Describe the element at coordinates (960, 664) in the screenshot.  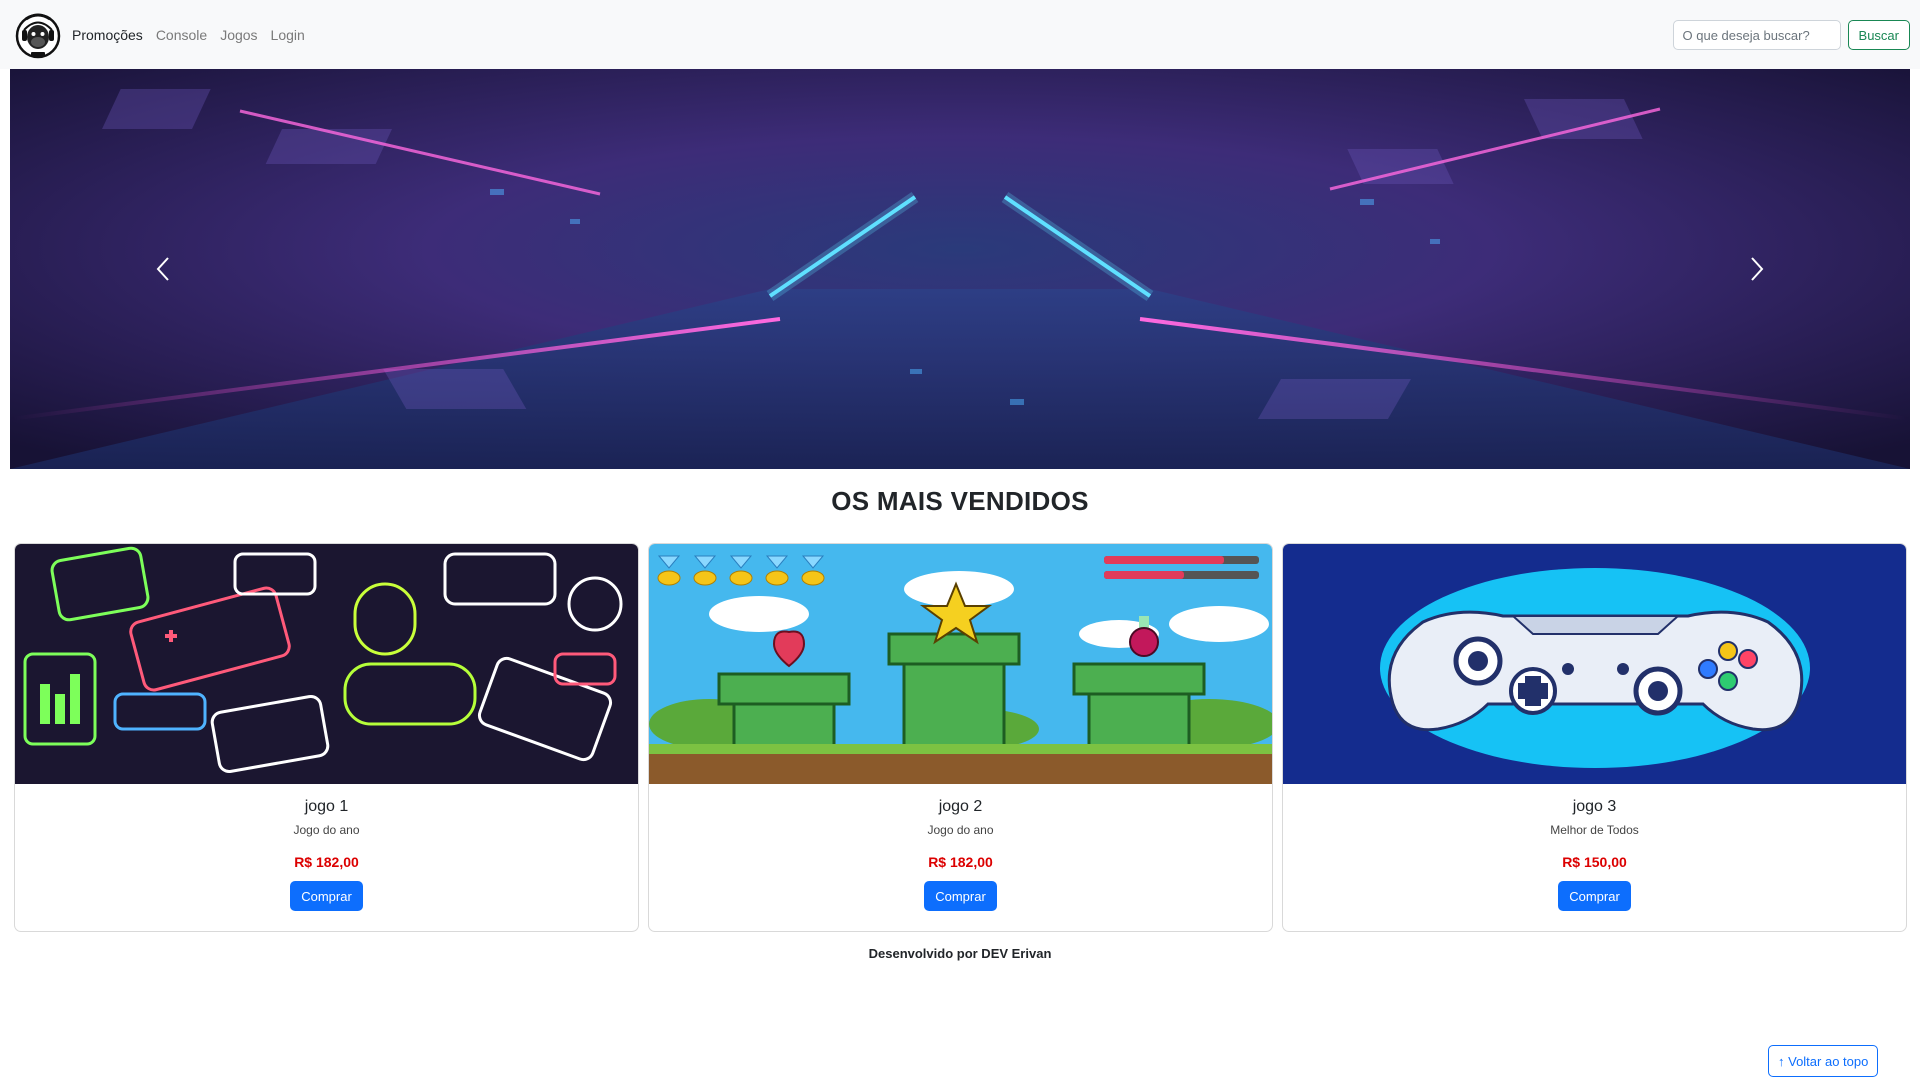
I see `product-image-pixel-platformer` at that location.